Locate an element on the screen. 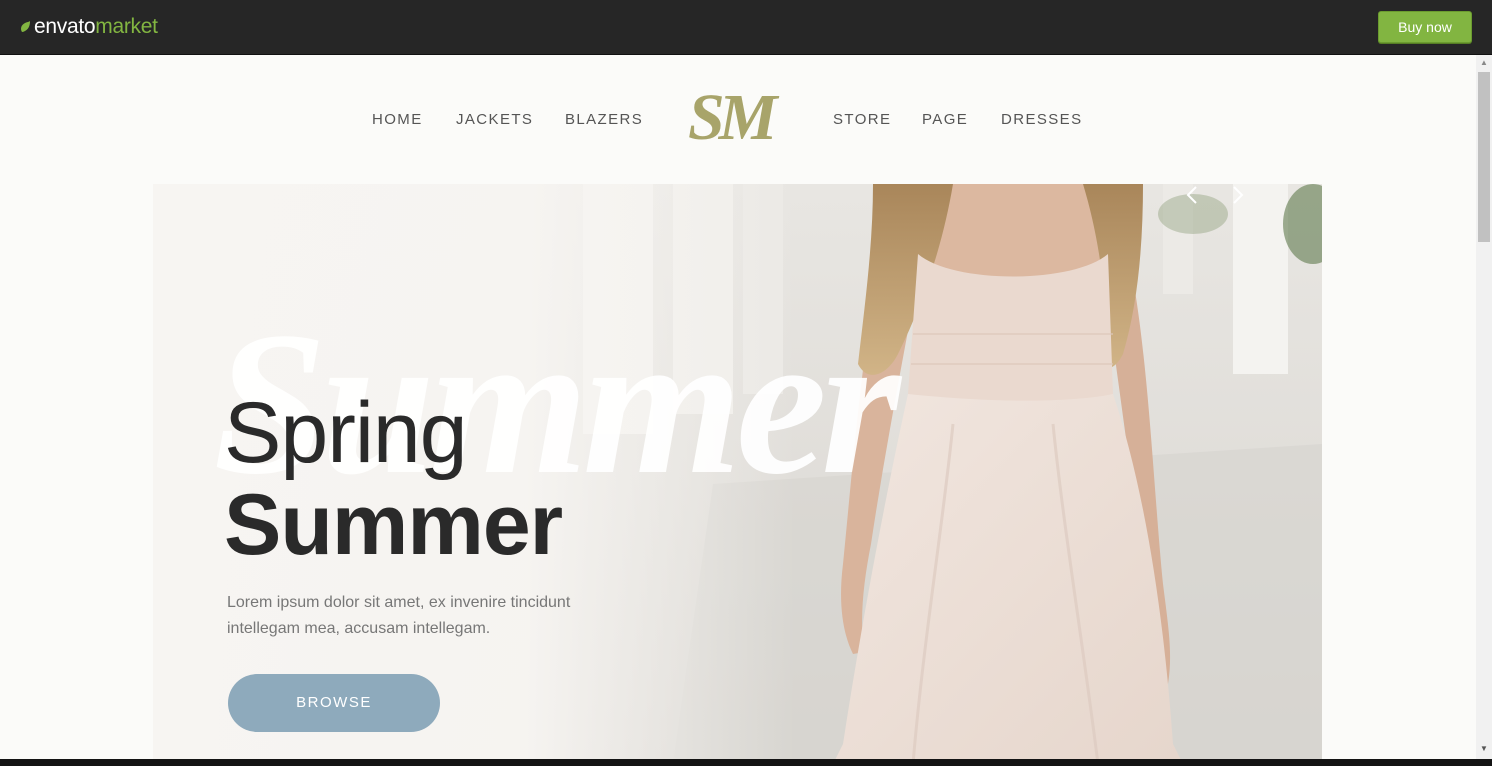 Image resolution: width=1492 pixels, height=766 pixels. nav-item-jackets: JACKETS is located at coordinates (494, 120).